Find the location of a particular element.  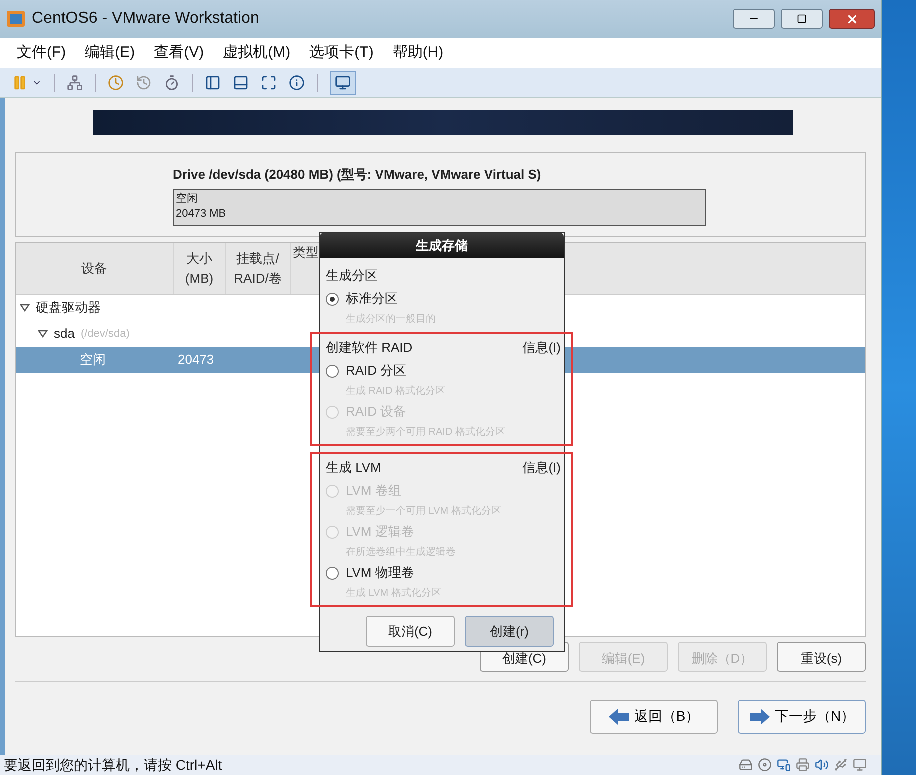

size-cell-text: 20473 is located at coordinates (196, 360).